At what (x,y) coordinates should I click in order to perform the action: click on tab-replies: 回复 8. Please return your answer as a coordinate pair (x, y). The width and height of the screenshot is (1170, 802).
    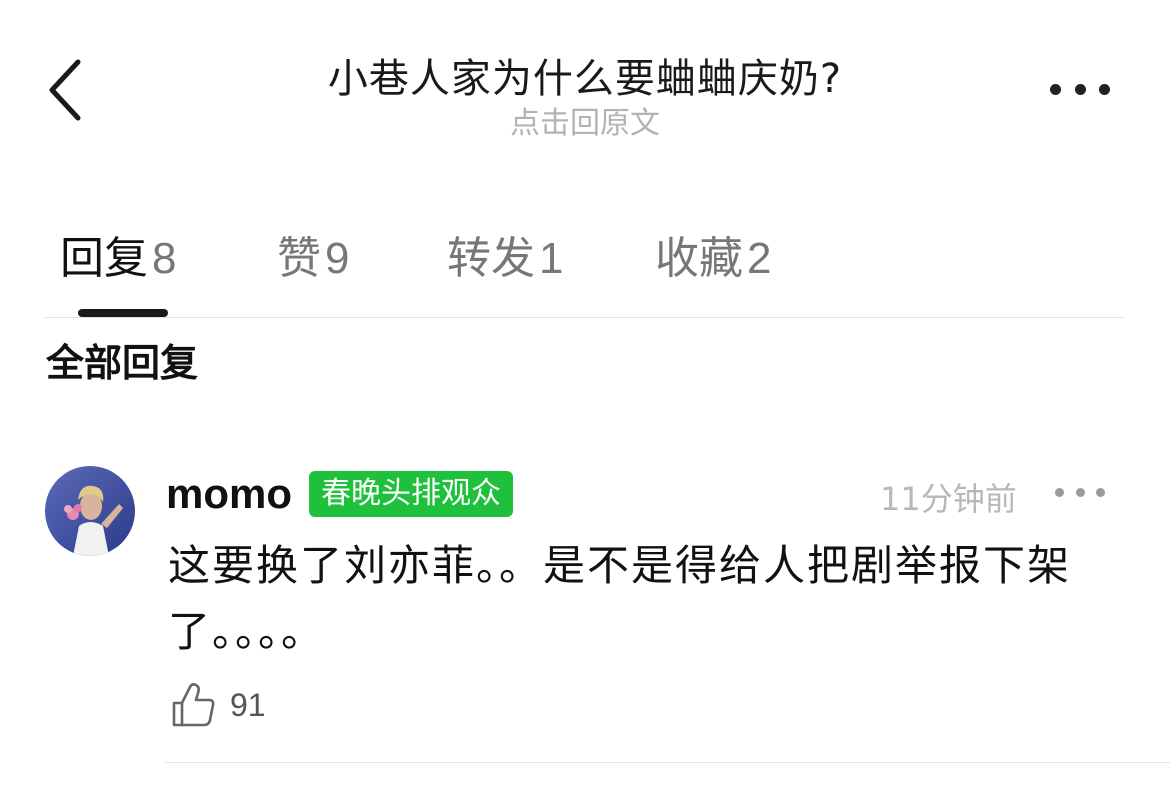
    Looking at the image, I should click on (118, 254).